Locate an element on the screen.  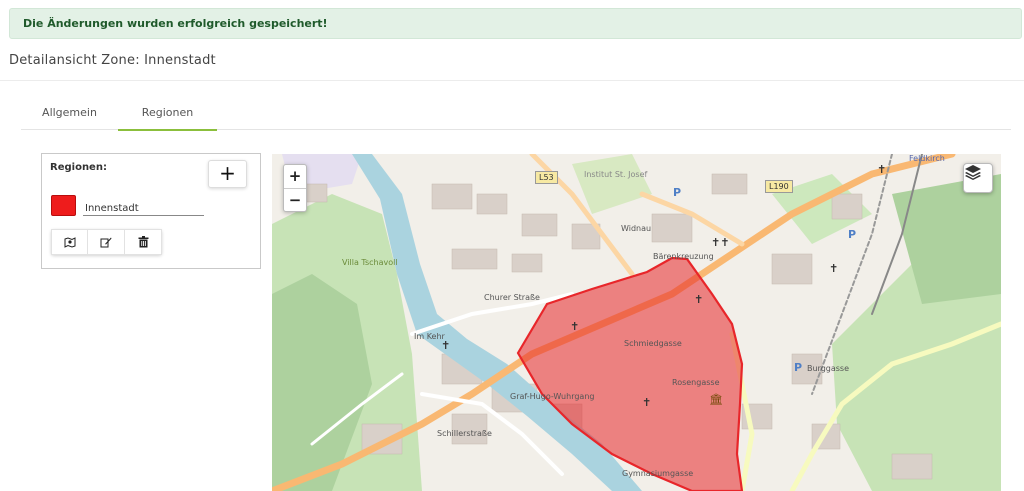
map-label-gymnasiumgasse: Gymnasiumgasse is located at coordinates (658, 473).